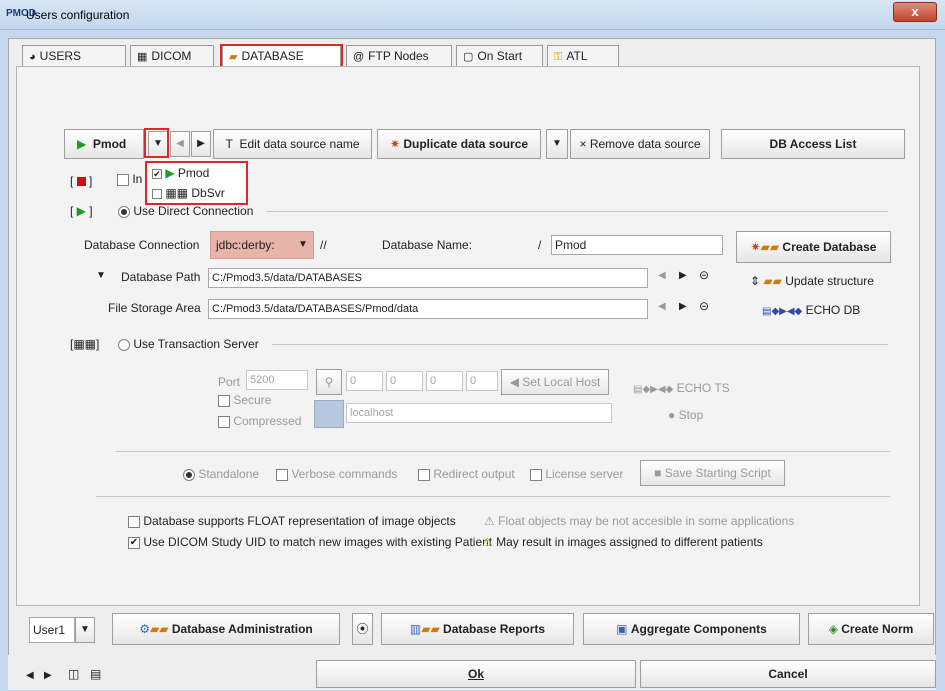 The width and height of the screenshot is (945, 691). I want to click on dropdown-item-label: Pmod, so click(193, 173).